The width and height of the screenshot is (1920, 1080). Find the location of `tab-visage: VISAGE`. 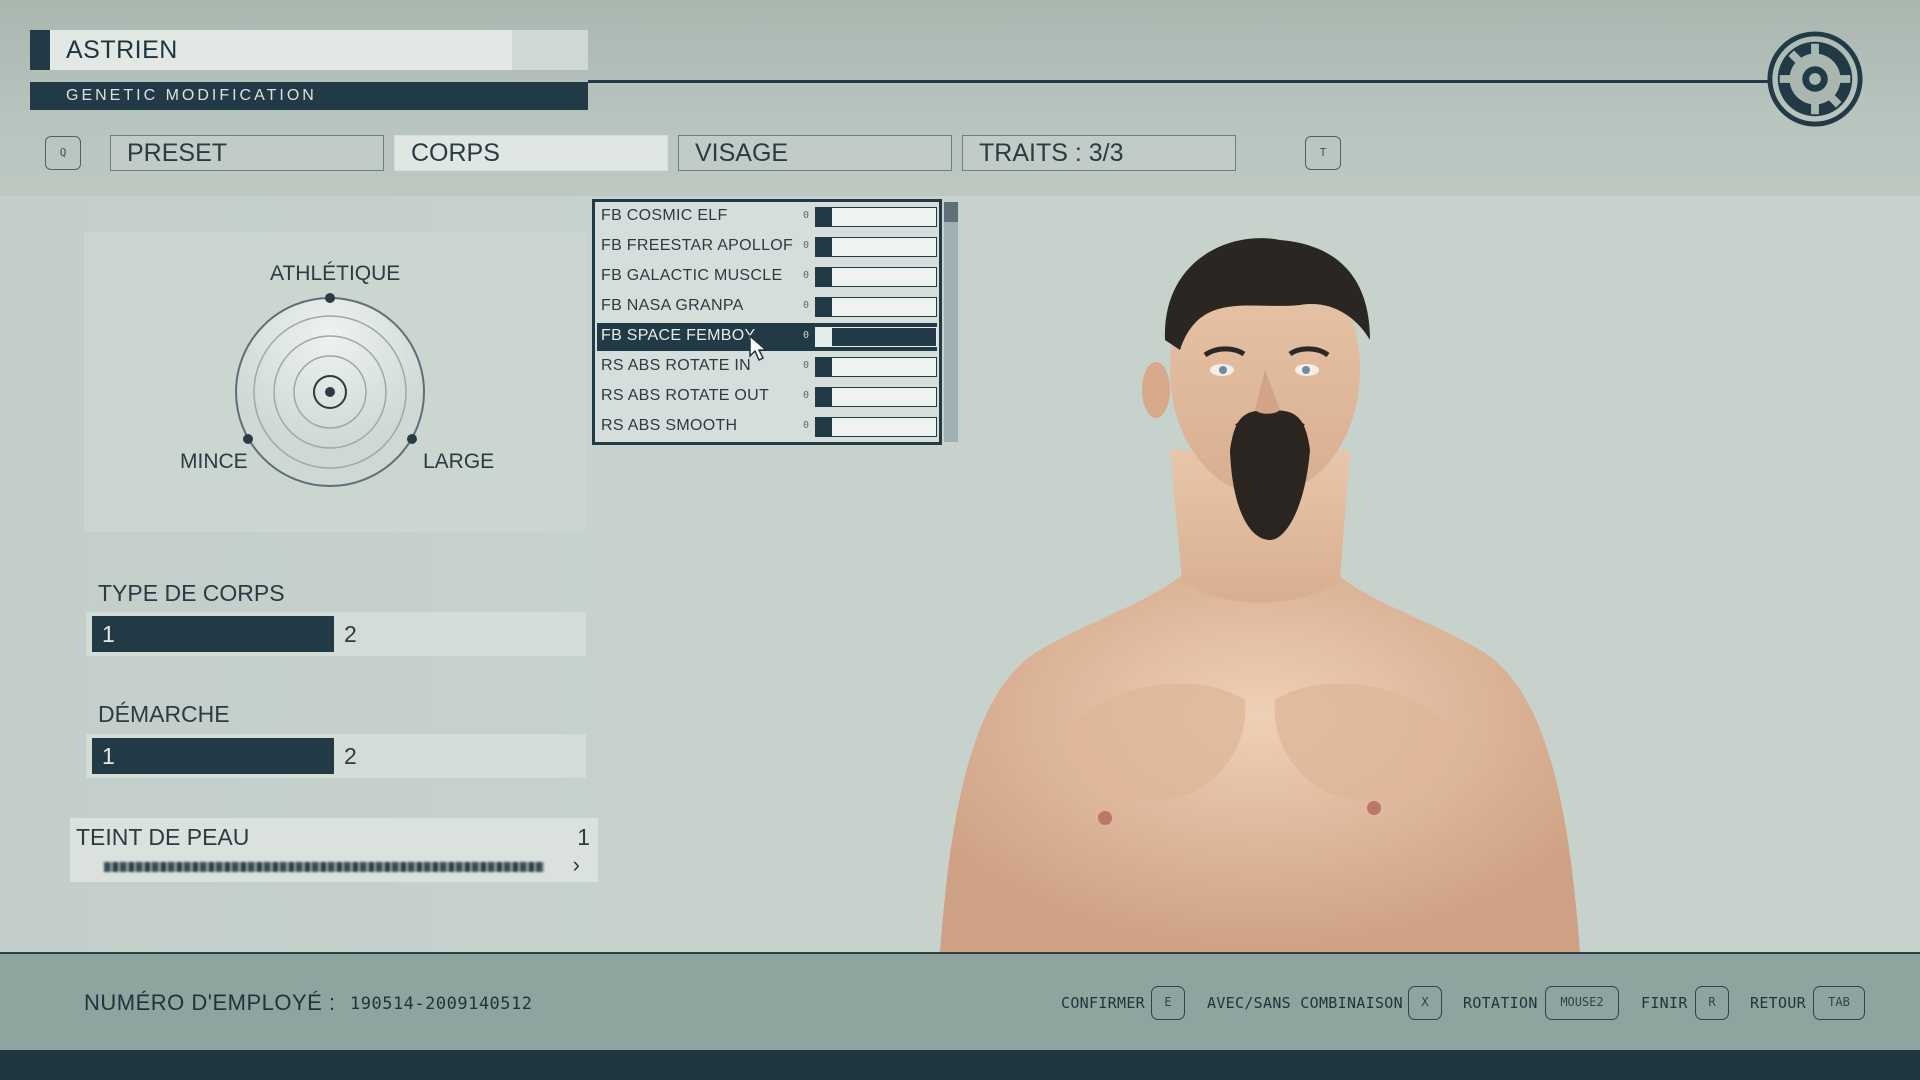

tab-visage: VISAGE is located at coordinates (815, 153).